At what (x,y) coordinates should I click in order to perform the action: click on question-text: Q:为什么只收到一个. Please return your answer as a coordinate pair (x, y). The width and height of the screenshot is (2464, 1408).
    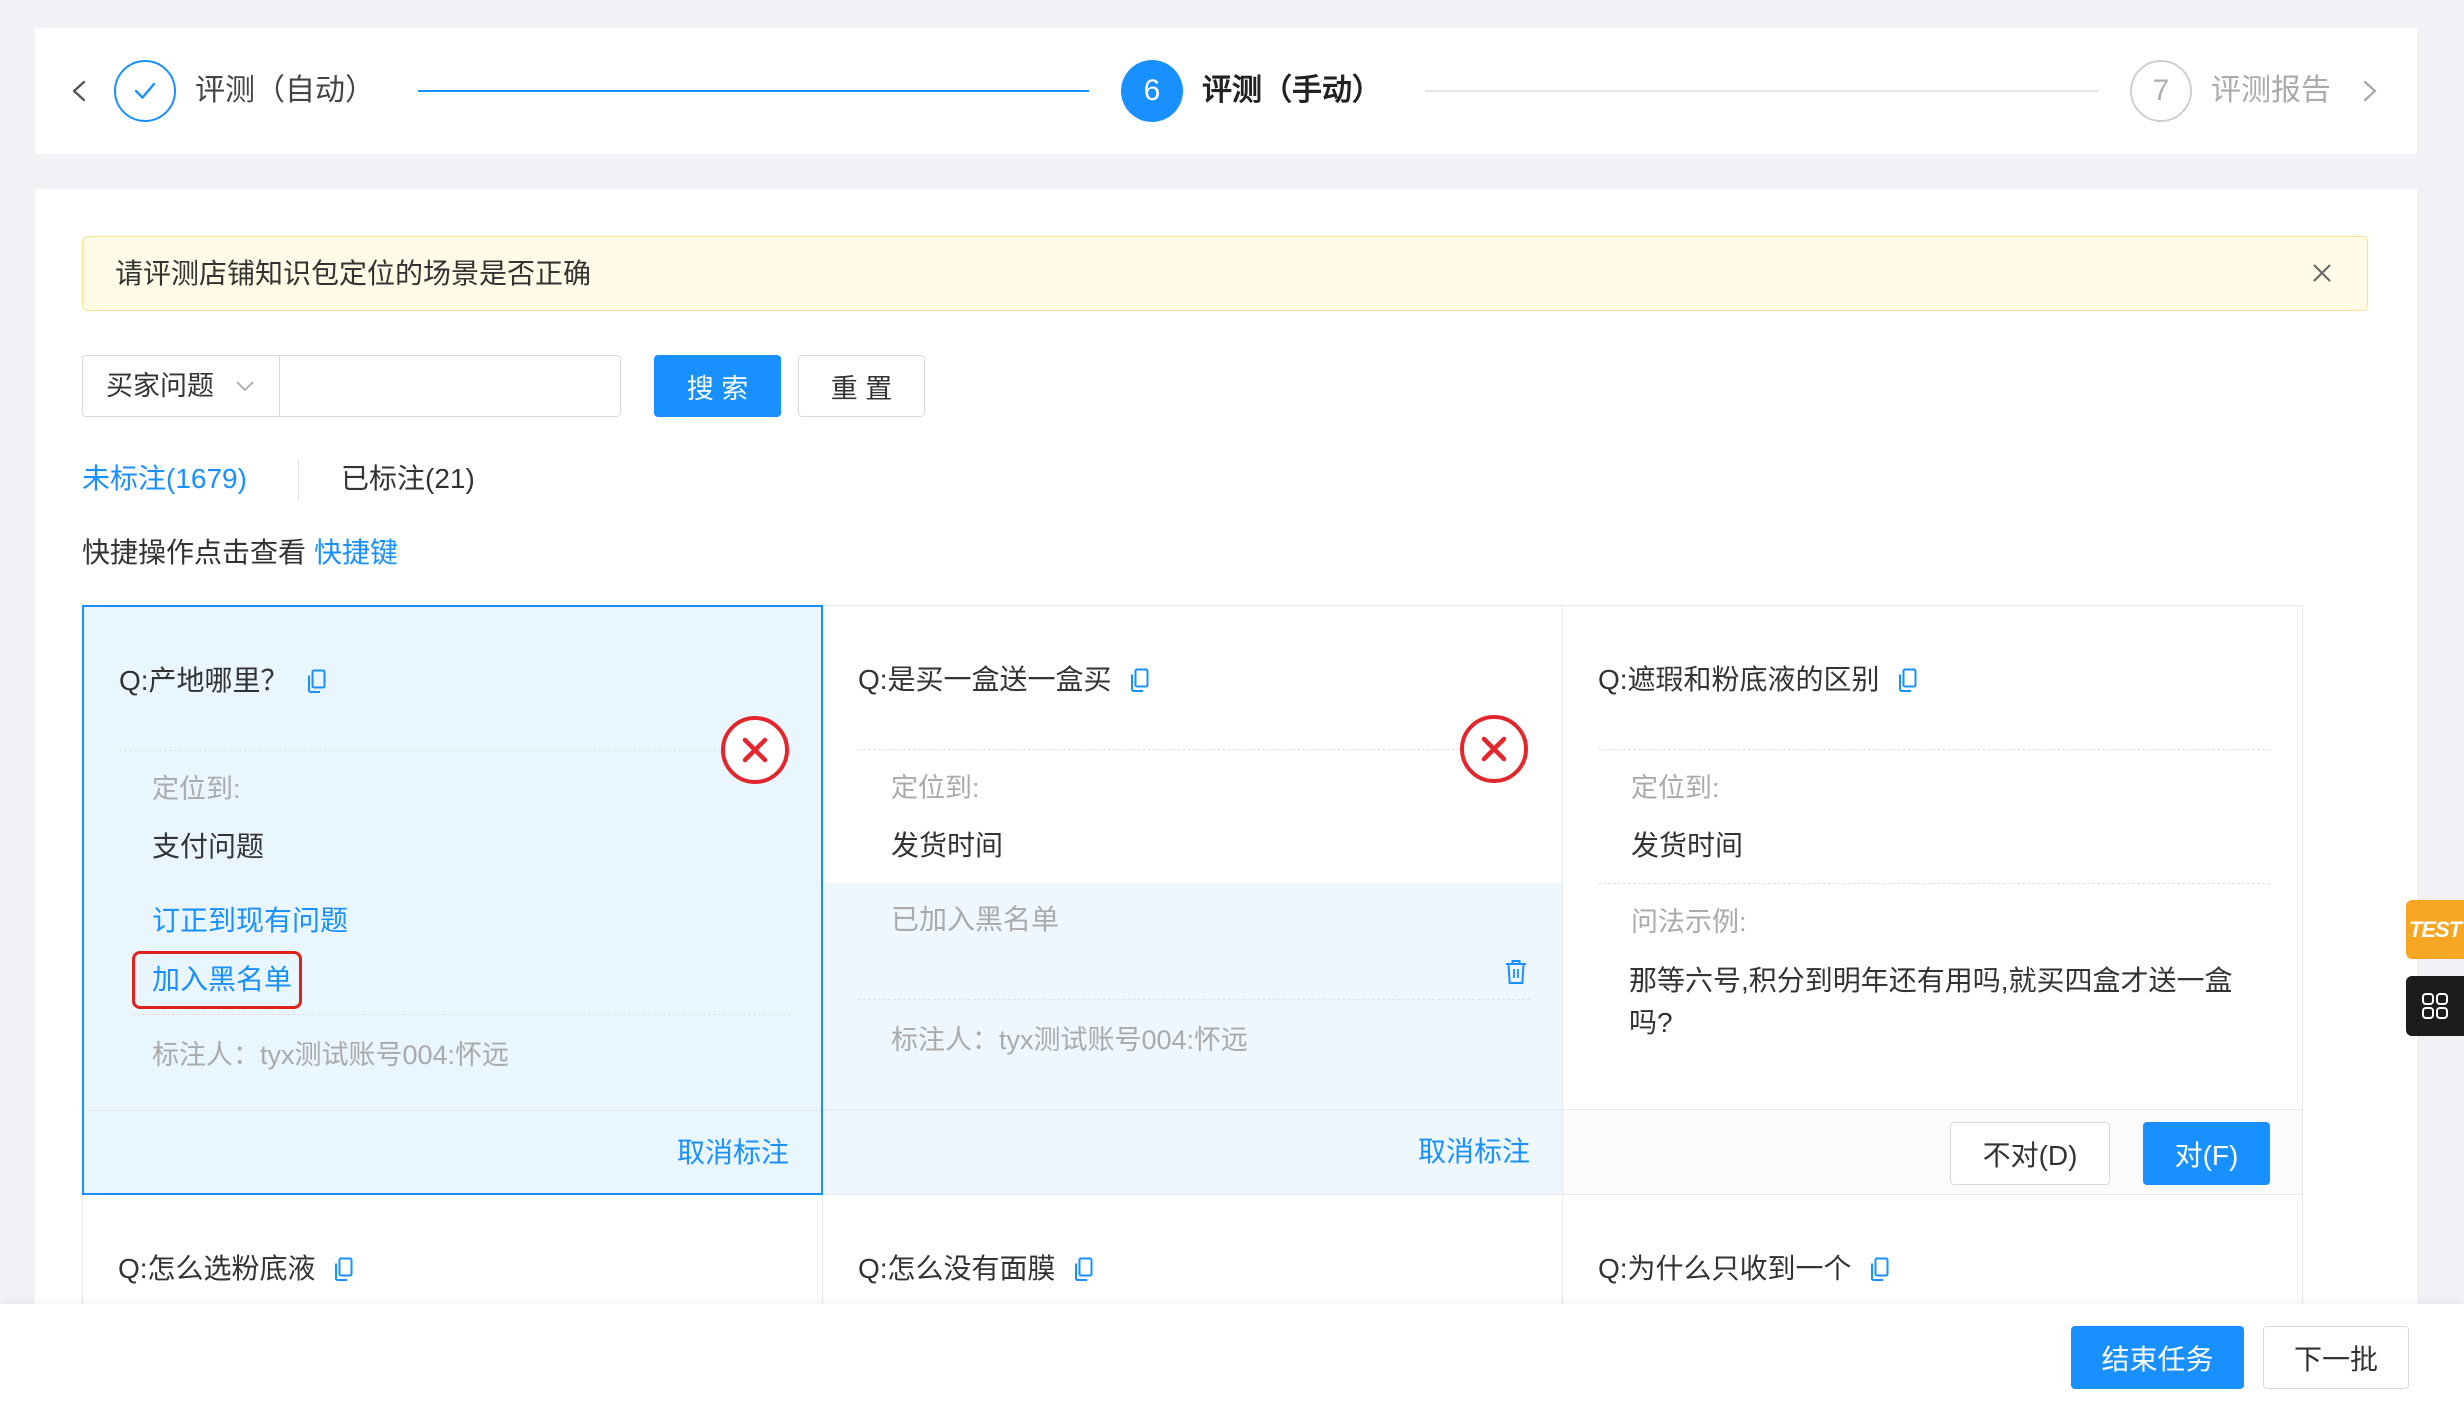
    Looking at the image, I should click on (1725, 1268).